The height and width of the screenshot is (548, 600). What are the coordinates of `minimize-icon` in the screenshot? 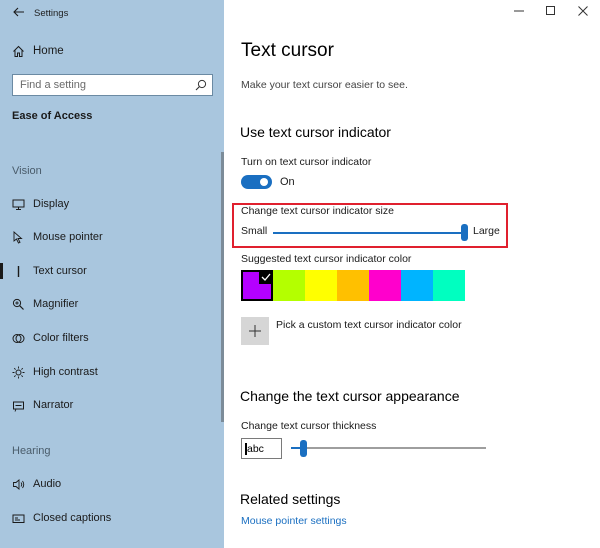 It's located at (519, 11).